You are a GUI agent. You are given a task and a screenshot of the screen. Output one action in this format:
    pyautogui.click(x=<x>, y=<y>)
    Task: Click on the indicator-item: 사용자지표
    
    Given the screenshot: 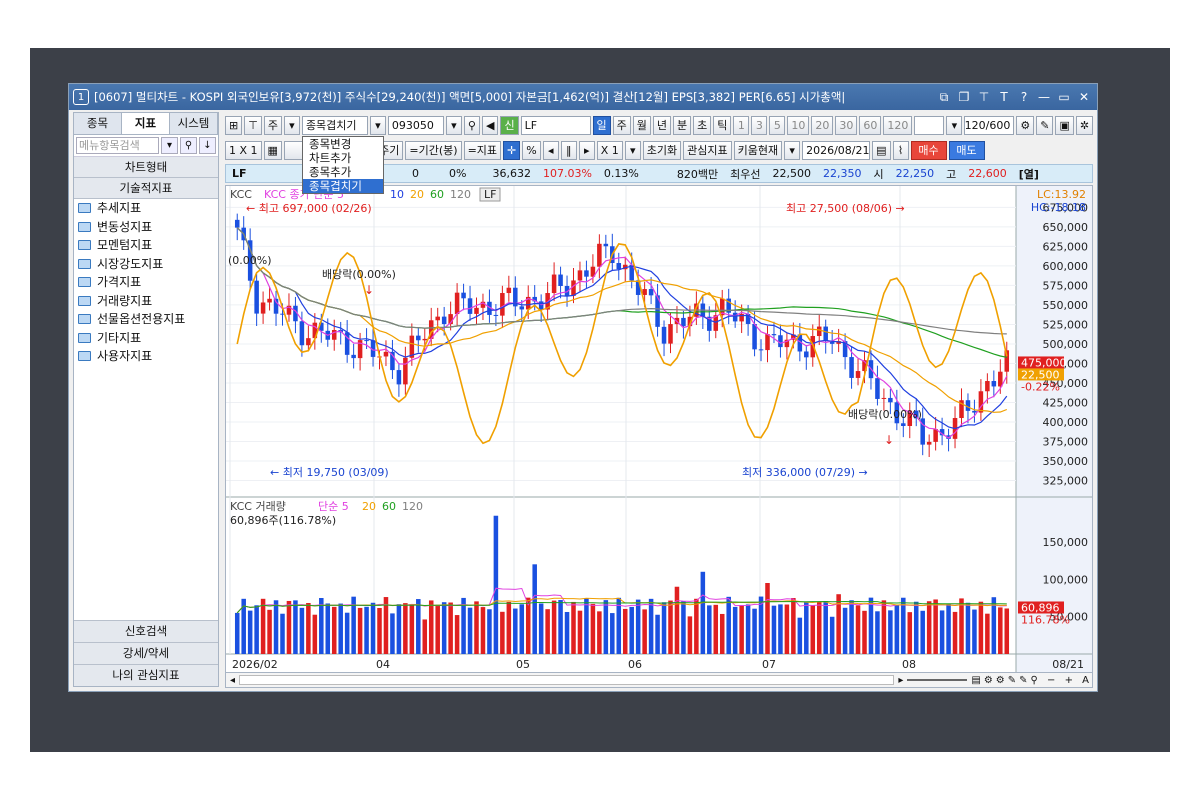 What is the action you would take?
    pyautogui.click(x=146, y=356)
    